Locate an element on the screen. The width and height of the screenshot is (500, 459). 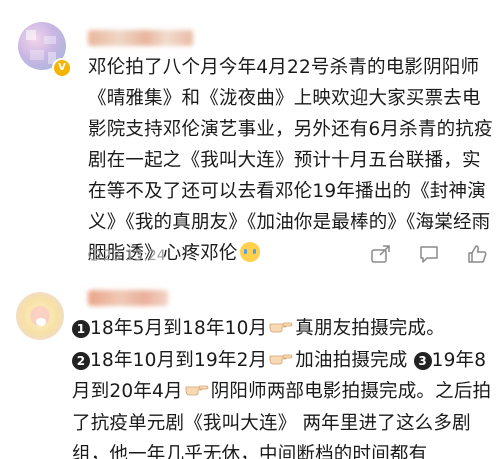
avatar is located at coordinates (40, 316).